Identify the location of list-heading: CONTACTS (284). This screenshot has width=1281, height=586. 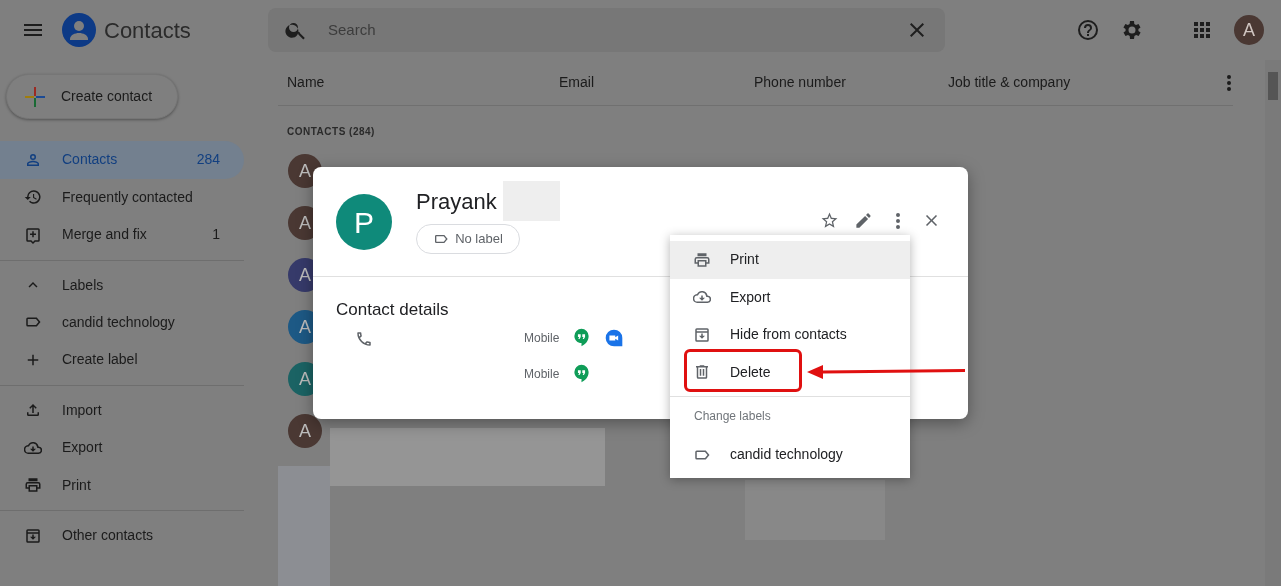
(331, 132).